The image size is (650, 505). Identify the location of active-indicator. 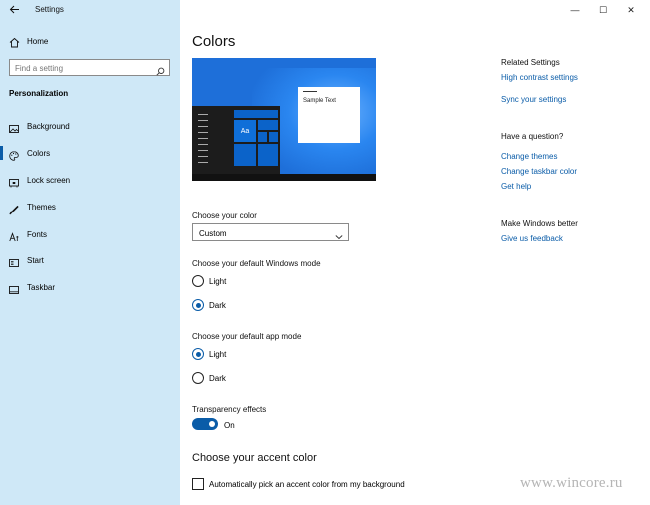
(1, 153).